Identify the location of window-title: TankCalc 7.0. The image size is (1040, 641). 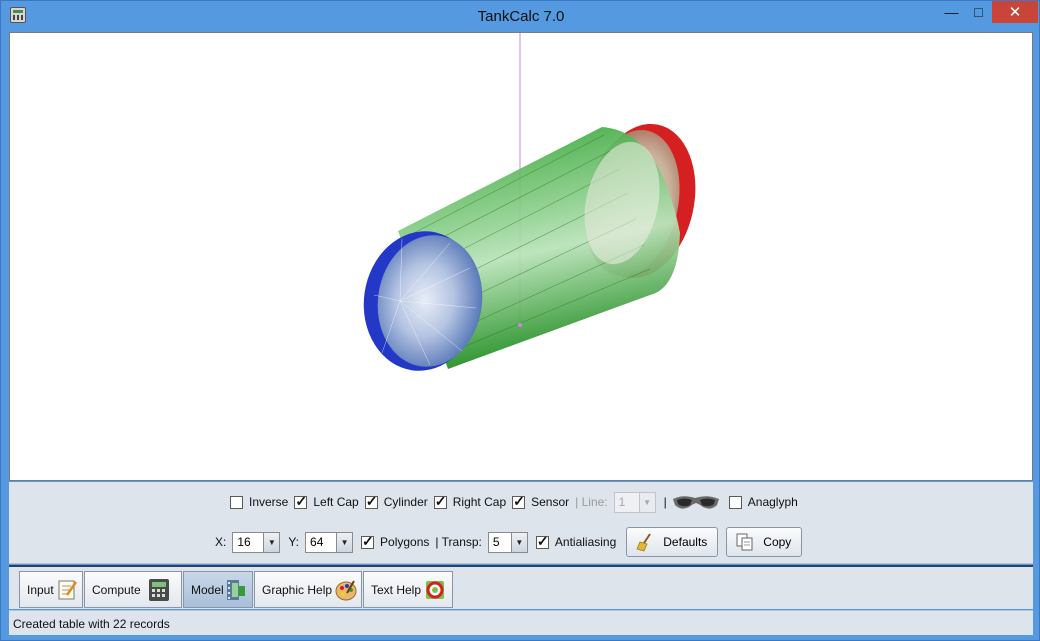
(521, 16).